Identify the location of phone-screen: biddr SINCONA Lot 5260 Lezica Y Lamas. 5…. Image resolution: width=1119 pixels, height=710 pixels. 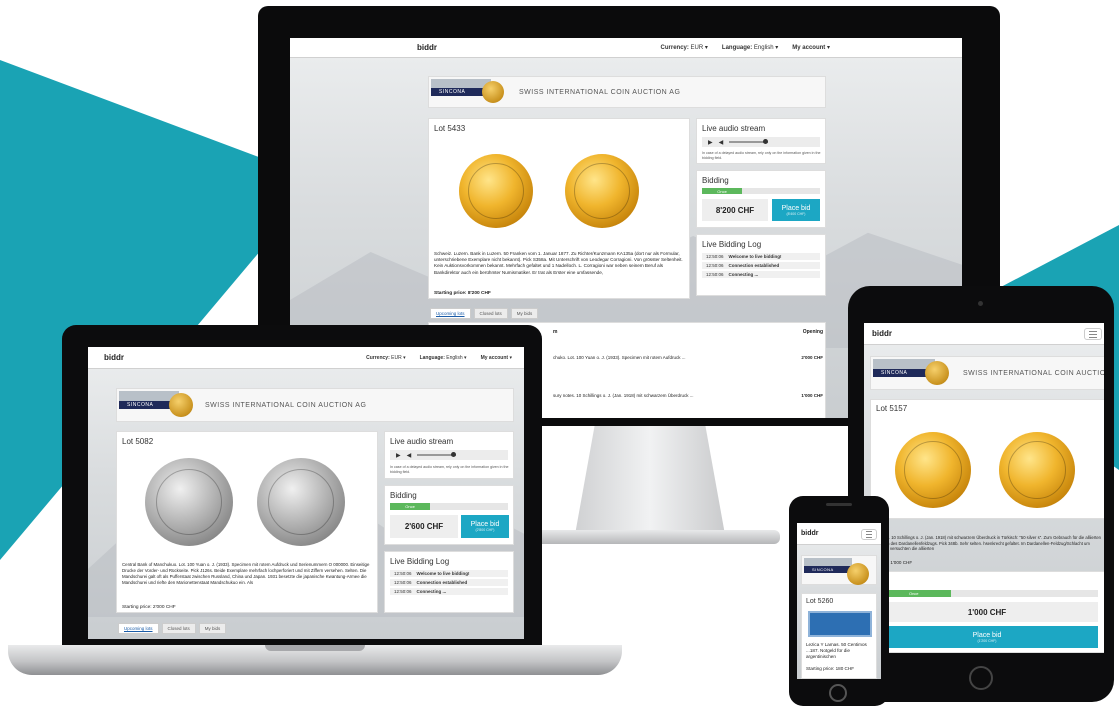
(839, 601).